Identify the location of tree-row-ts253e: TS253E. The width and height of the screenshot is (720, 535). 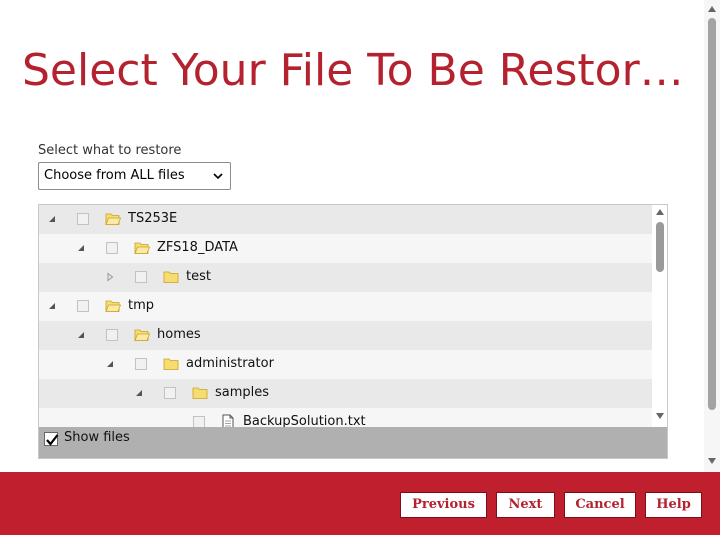
(345, 219).